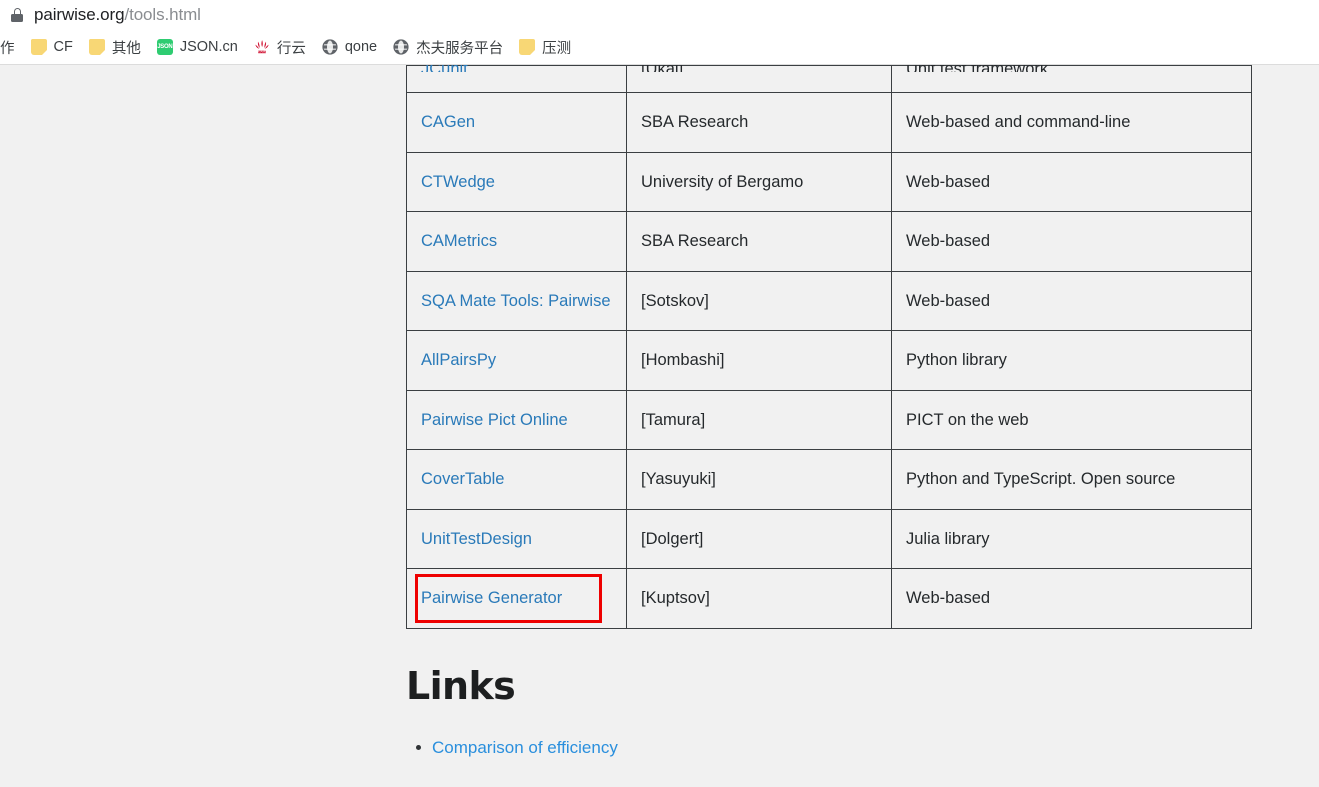 Image resolution: width=1319 pixels, height=787 pixels. I want to click on bookmark-label: CF, so click(63, 47).